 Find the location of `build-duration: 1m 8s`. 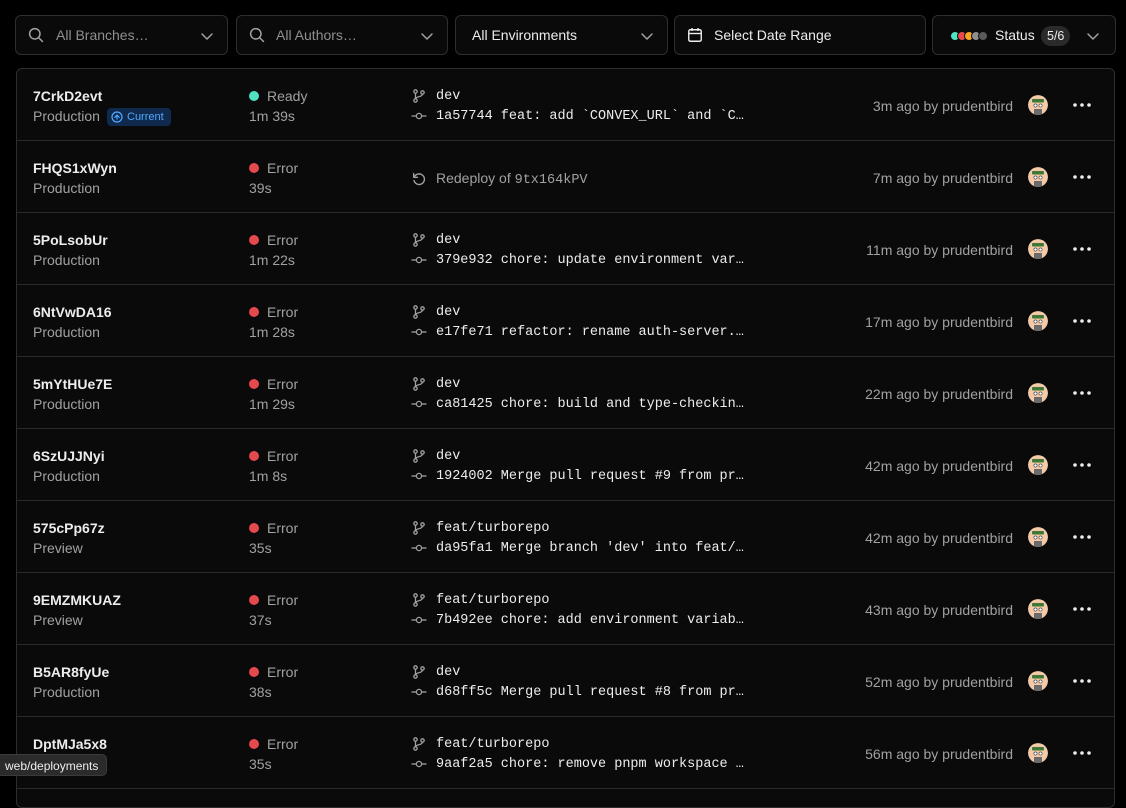

build-duration: 1m 8s is located at coordinates (268, 476).